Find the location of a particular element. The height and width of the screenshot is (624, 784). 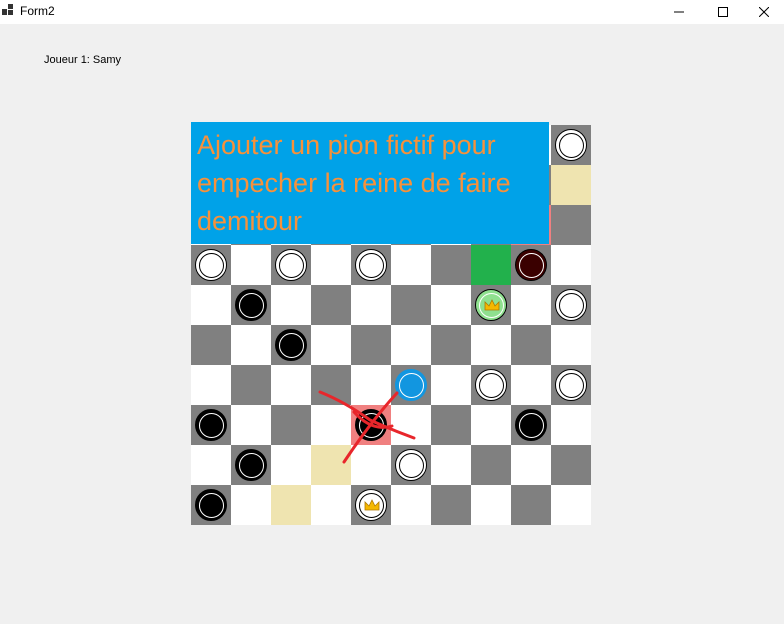

maximize-icon is located at coordinates (723, 12).